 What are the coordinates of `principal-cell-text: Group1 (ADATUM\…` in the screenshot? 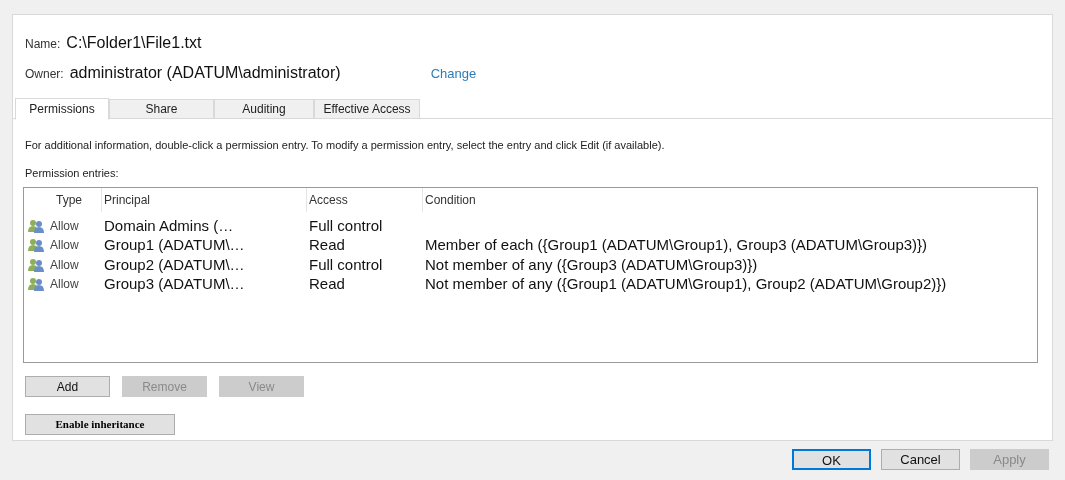 It's located at (174, 245).